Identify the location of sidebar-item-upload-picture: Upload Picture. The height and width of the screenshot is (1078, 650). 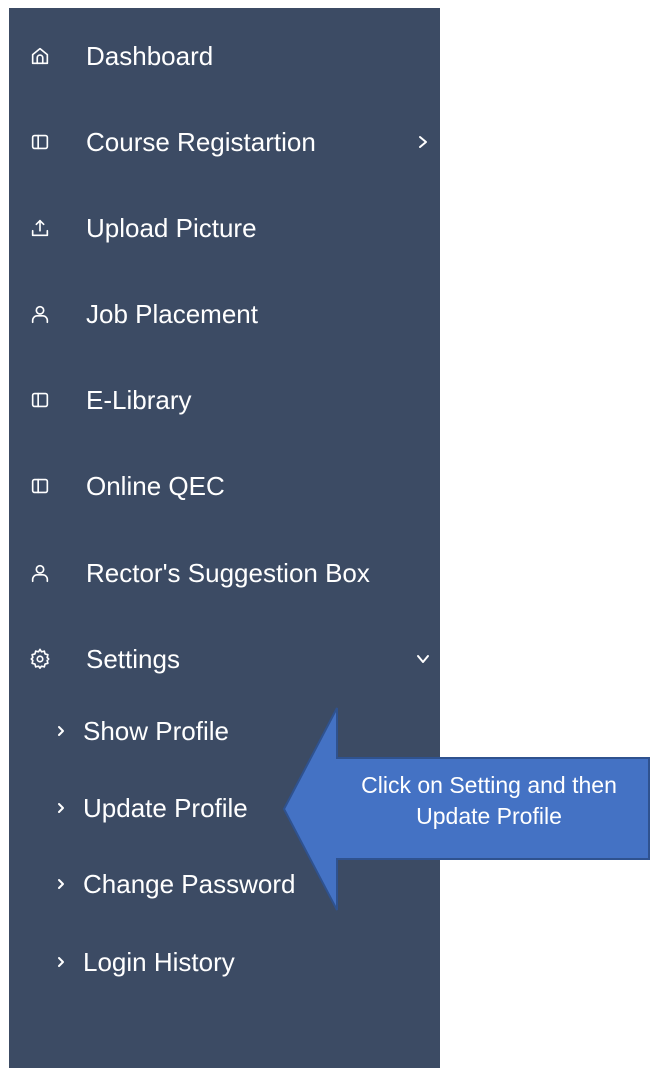
(224, 228).